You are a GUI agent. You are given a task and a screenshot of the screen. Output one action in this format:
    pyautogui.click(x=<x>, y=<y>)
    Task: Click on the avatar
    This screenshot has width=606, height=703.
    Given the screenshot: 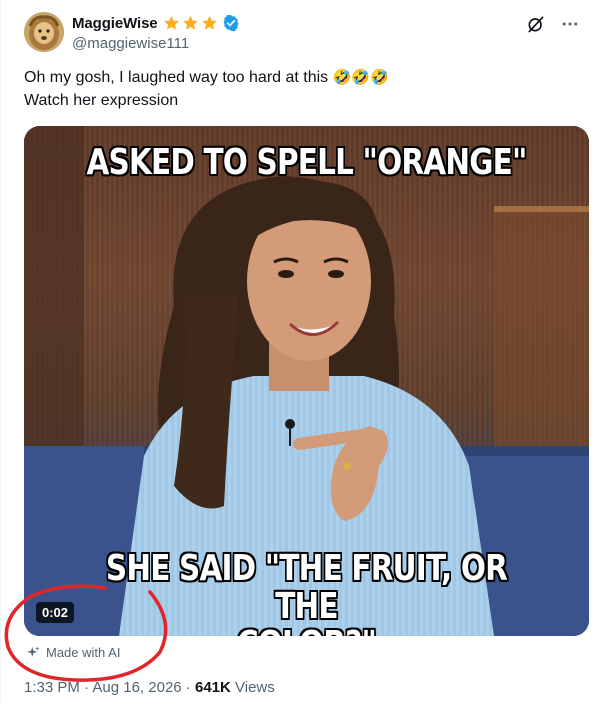 What is the action you would take?
    pyautogui.click(x=44, y=32)
    